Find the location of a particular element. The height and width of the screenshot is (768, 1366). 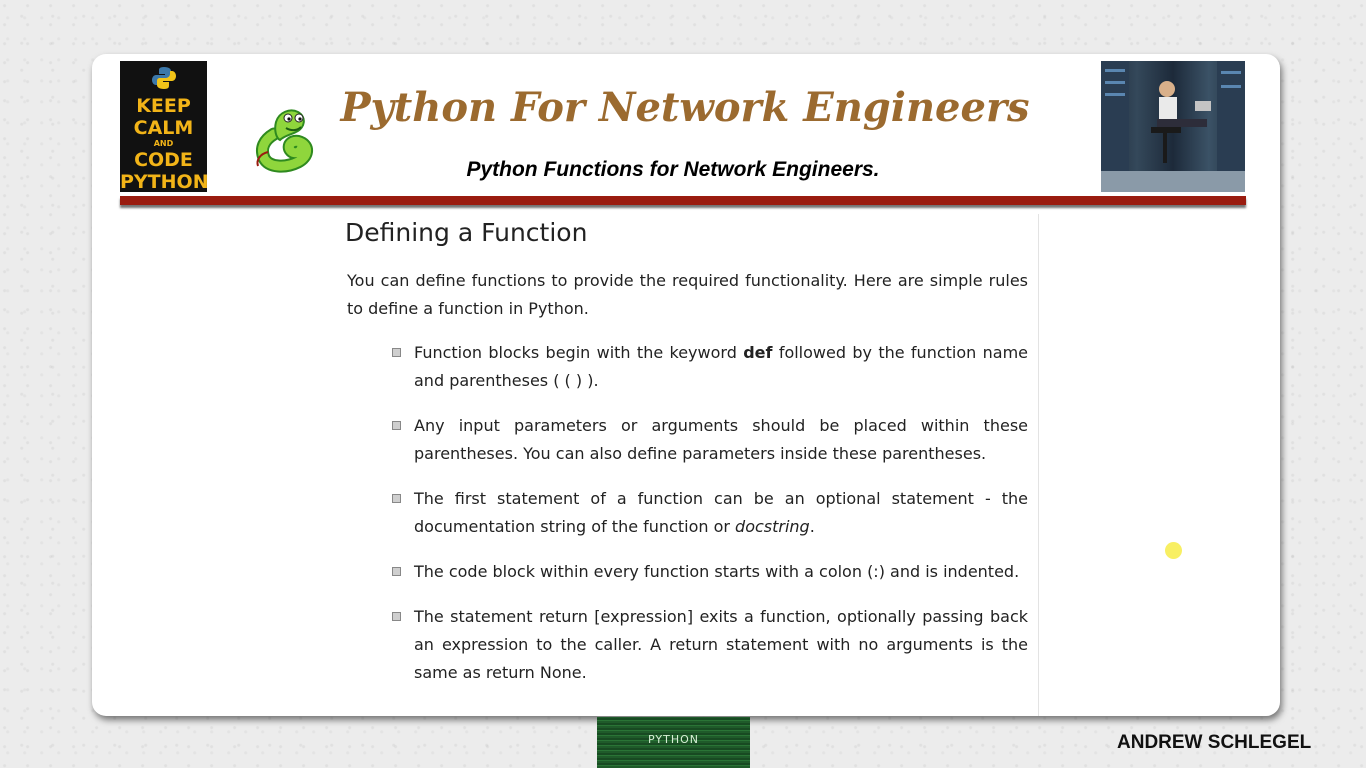

thumbnail-label: PYTHON is located at coordinates (673, 739).